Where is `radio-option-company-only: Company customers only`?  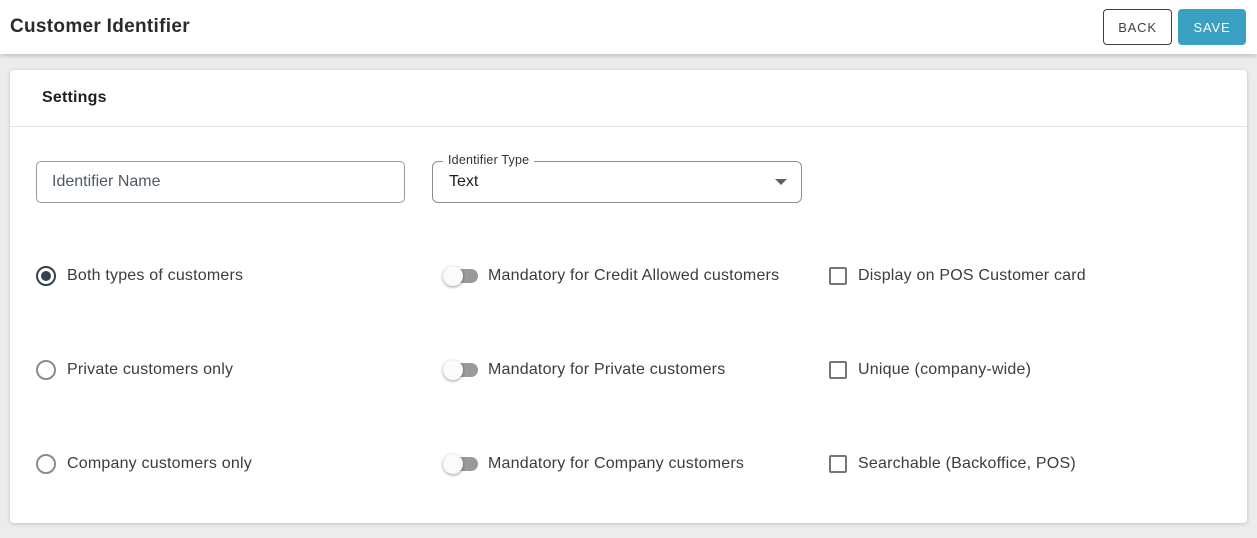
radio-option-company-only: Company customers only is located at coordinates (239, 464).